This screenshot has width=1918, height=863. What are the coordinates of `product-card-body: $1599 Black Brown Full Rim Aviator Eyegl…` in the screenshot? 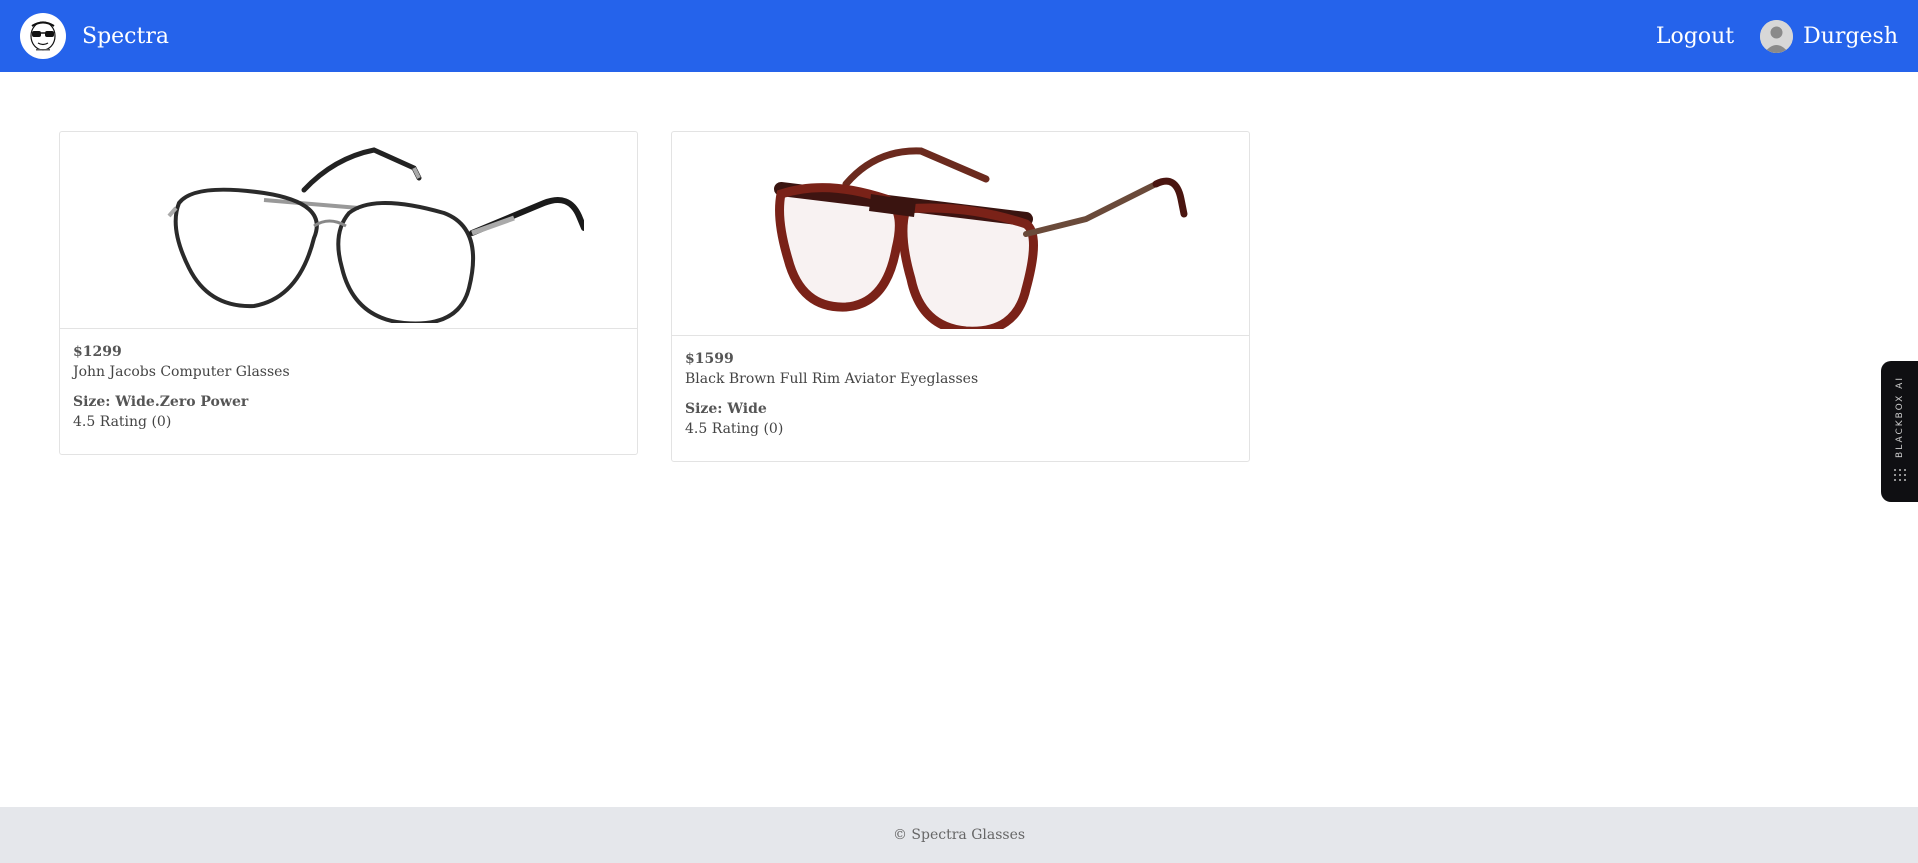 It's located at (960, 398).